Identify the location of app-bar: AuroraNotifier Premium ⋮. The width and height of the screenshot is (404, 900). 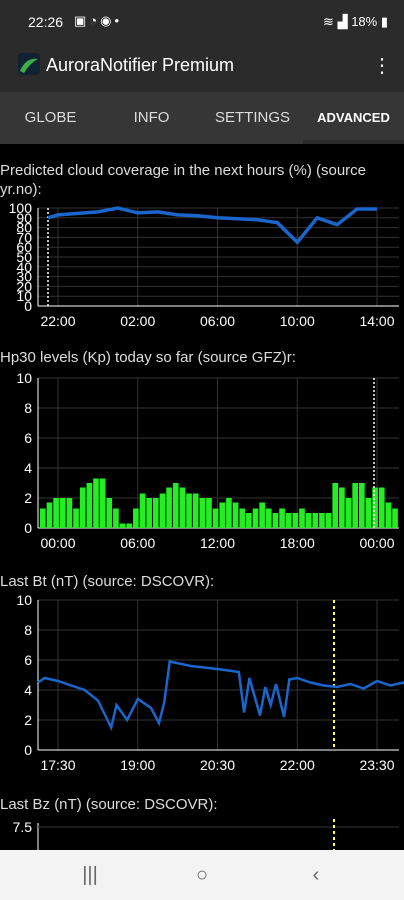
(202, 68).